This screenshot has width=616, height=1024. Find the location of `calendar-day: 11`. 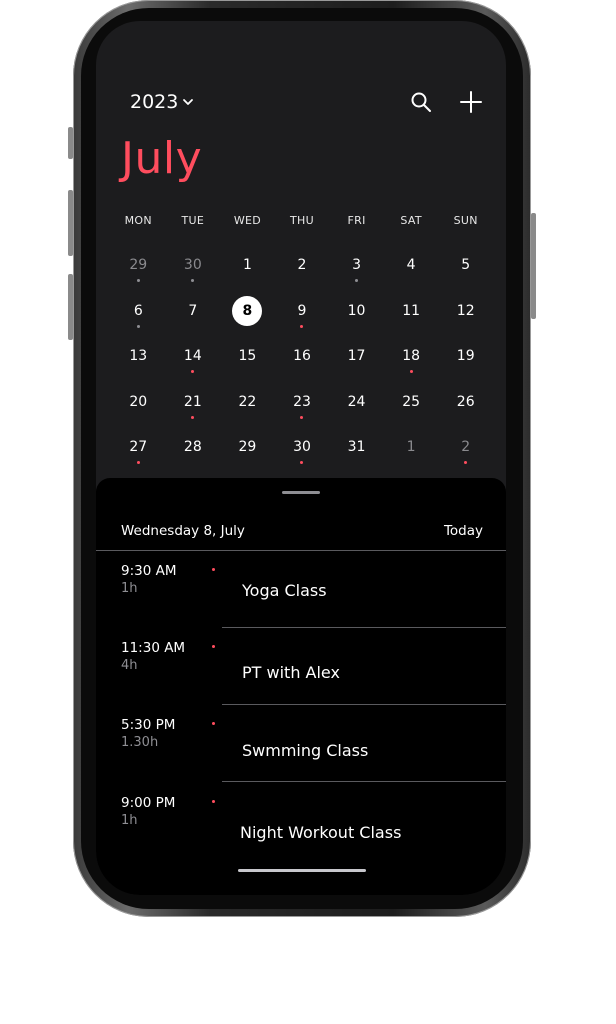

calendar-day: 11 is located at coordinates (411, 318).